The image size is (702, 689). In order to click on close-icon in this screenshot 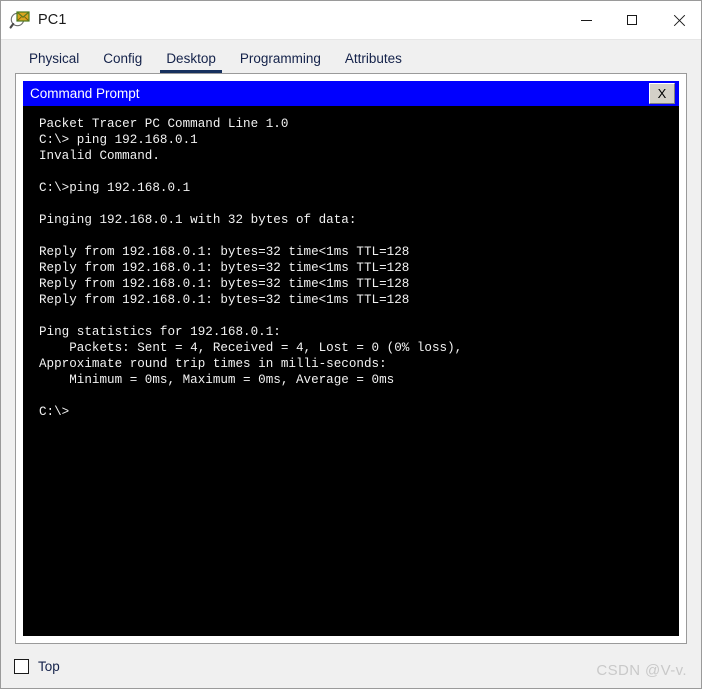, I will do `click(678, 20)`.